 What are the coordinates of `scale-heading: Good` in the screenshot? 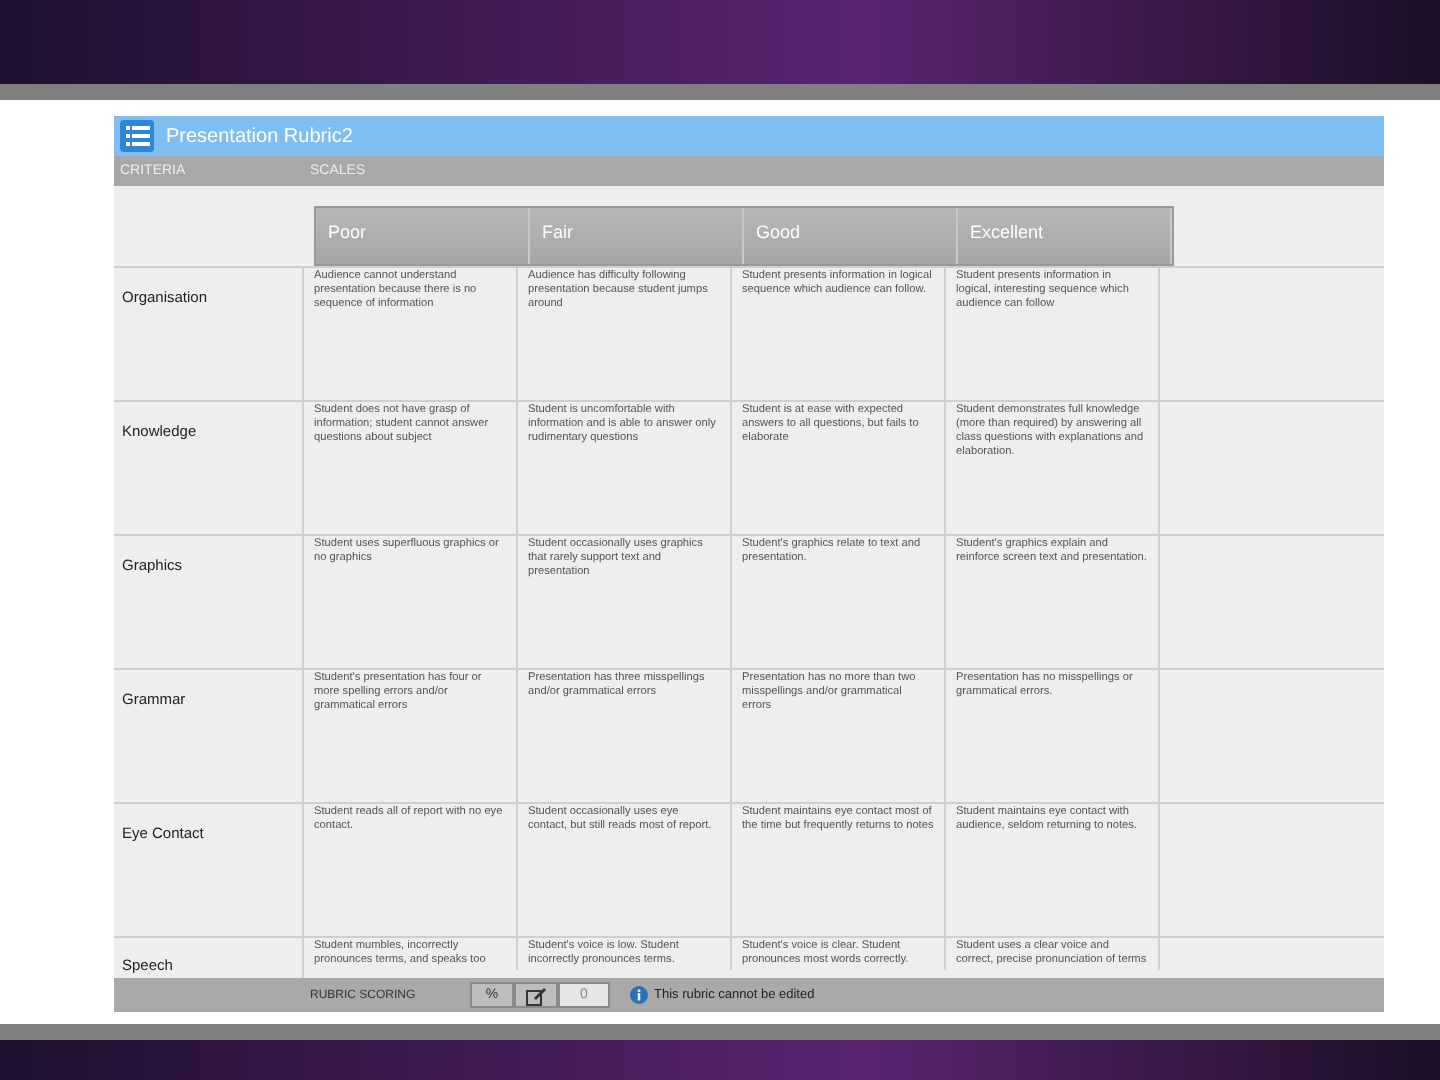 It's located at (851, 236).